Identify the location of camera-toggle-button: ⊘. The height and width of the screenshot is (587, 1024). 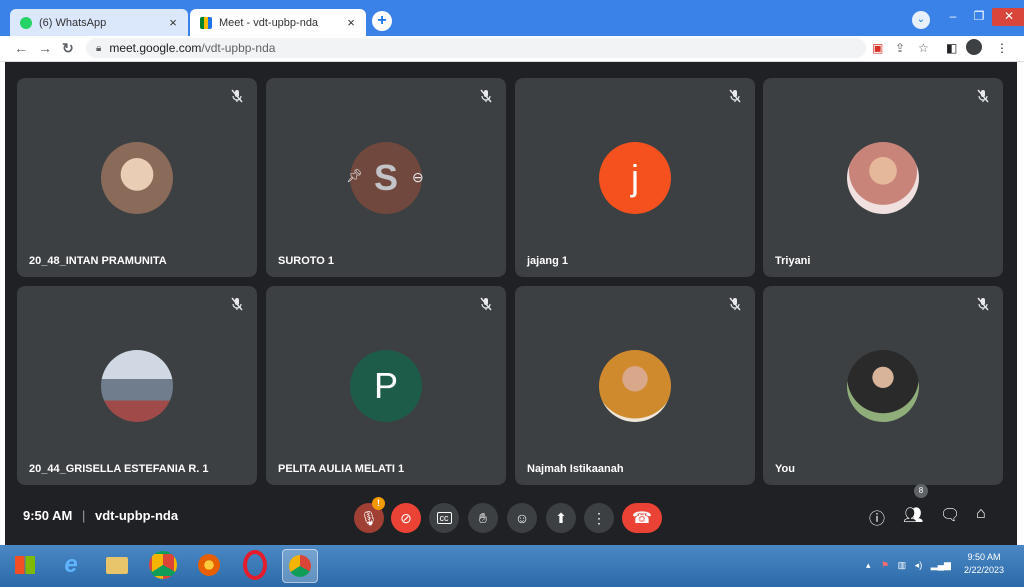
(406, 518).